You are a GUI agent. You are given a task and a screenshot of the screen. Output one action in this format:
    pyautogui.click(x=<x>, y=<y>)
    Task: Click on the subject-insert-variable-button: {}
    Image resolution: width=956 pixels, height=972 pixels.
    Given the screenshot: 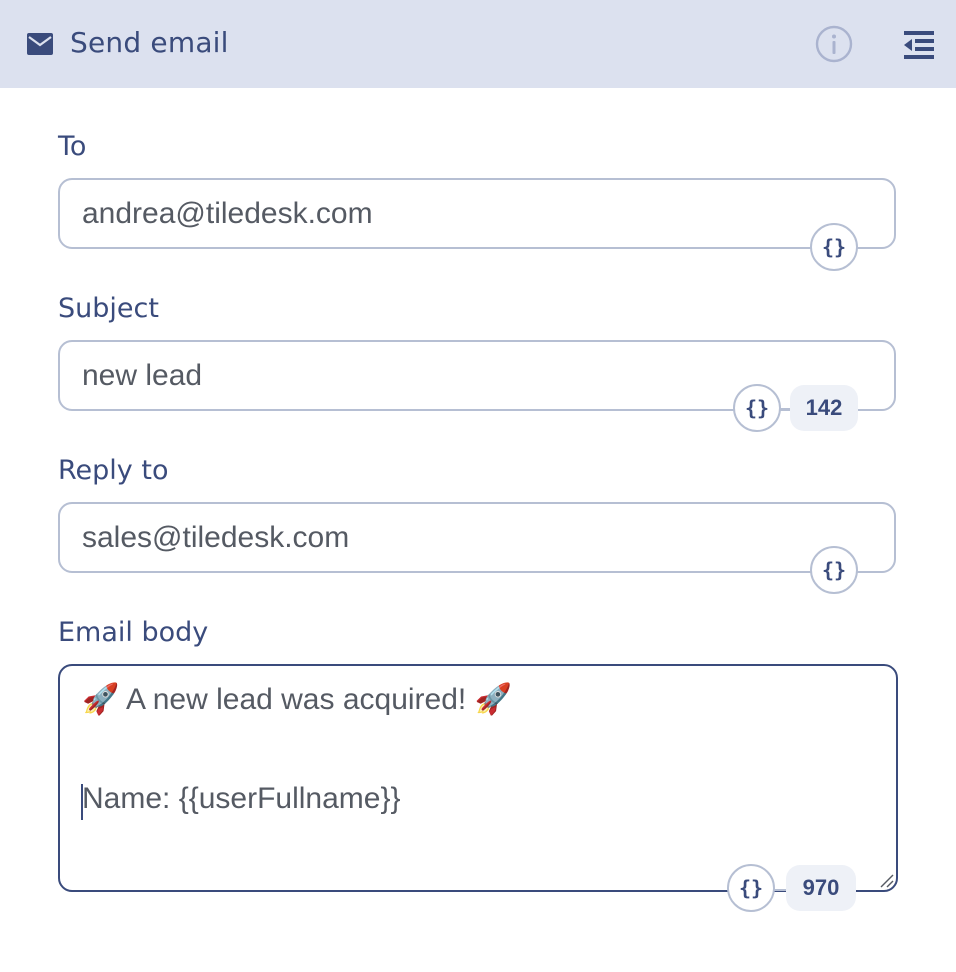 What is the action you would take?
    pyautogui.click(x=757, y=408)
    